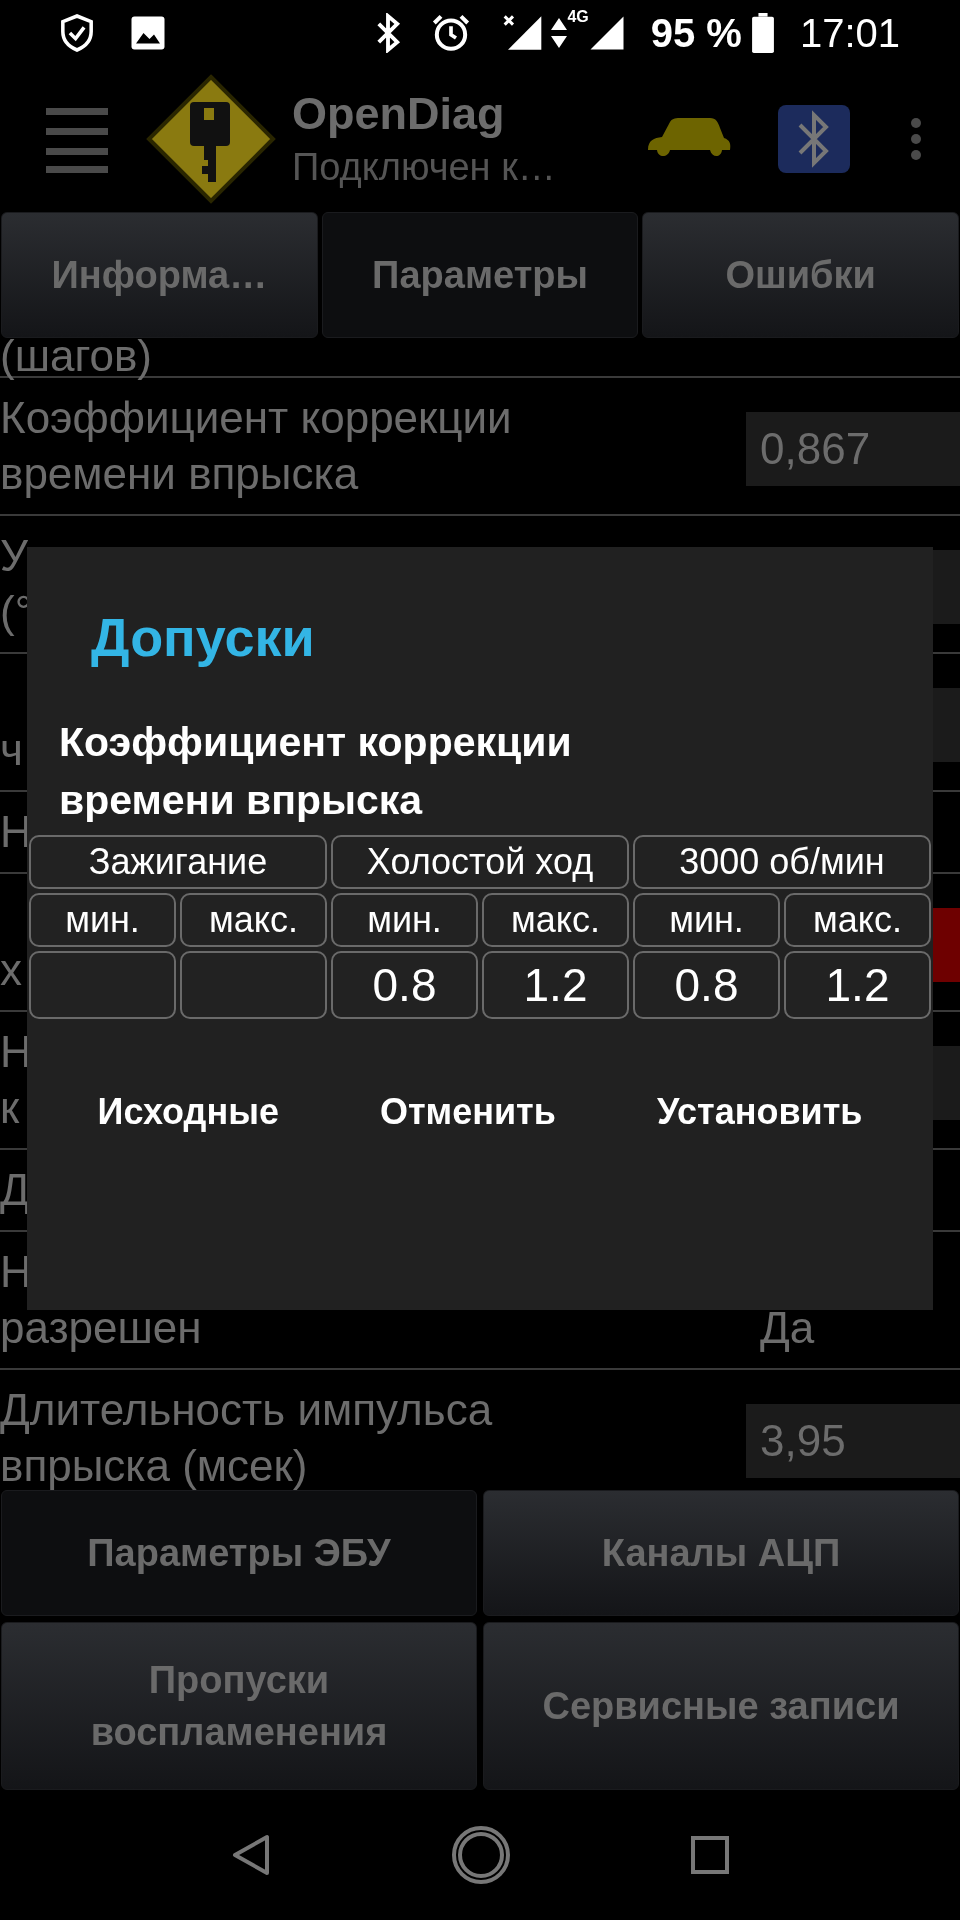 This screenshot has width=960, height=1920. I want to click on clock: 17:01, so click(849, 33).